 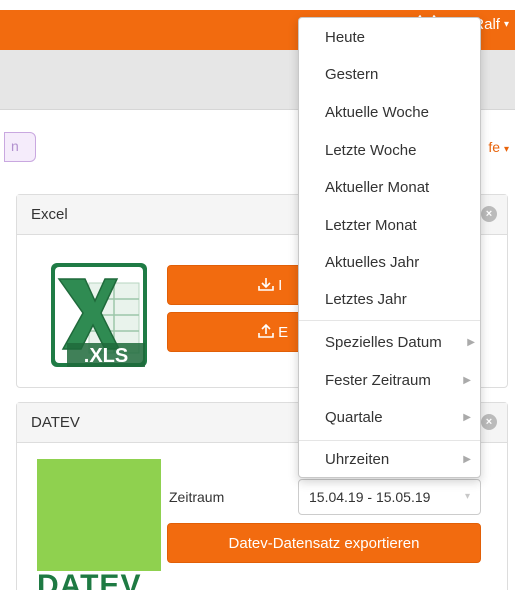 I want to click on menu-item-label: Letzter Monat, so click(x=371, y=225).